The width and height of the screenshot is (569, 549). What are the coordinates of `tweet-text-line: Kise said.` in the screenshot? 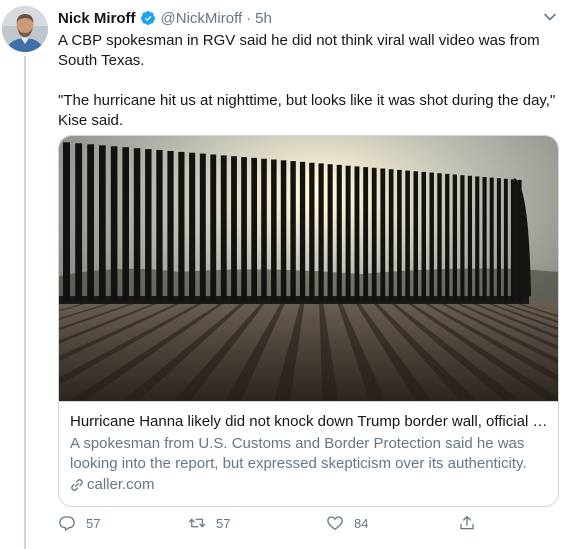 It's located at (91, 120).